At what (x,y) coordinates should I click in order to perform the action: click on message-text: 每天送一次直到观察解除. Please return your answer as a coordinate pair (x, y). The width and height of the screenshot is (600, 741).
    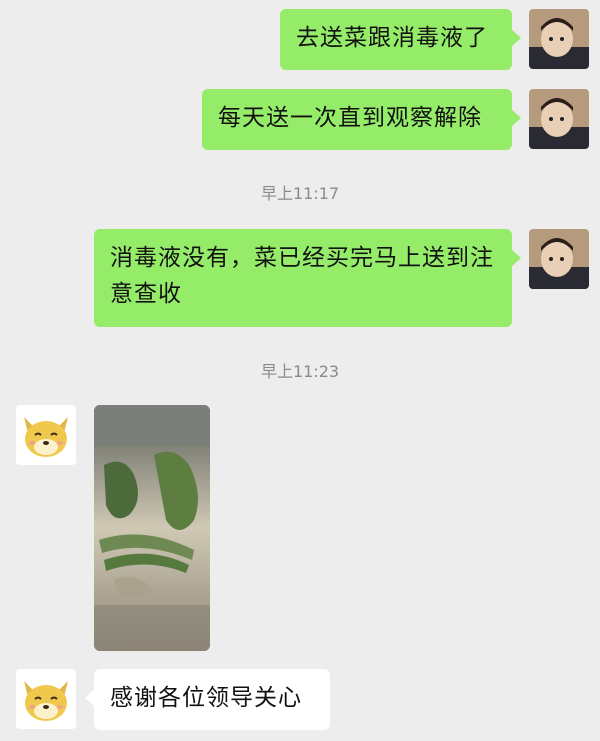
    Looking at the image, I should click on (350, 118).